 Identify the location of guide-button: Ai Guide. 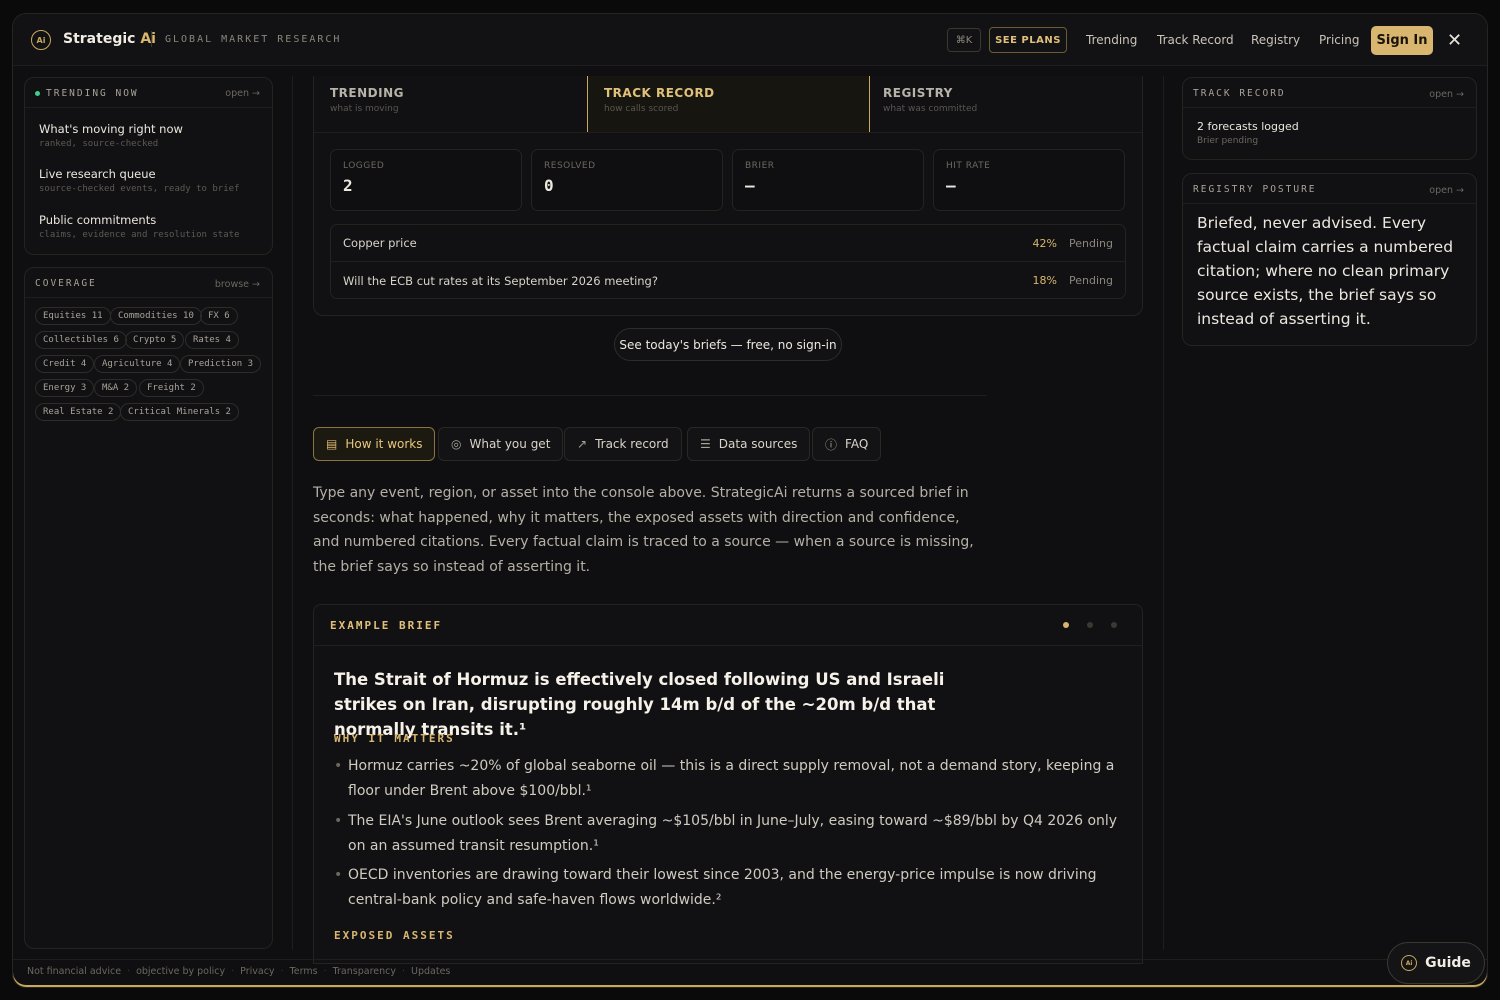
(1436, 963).